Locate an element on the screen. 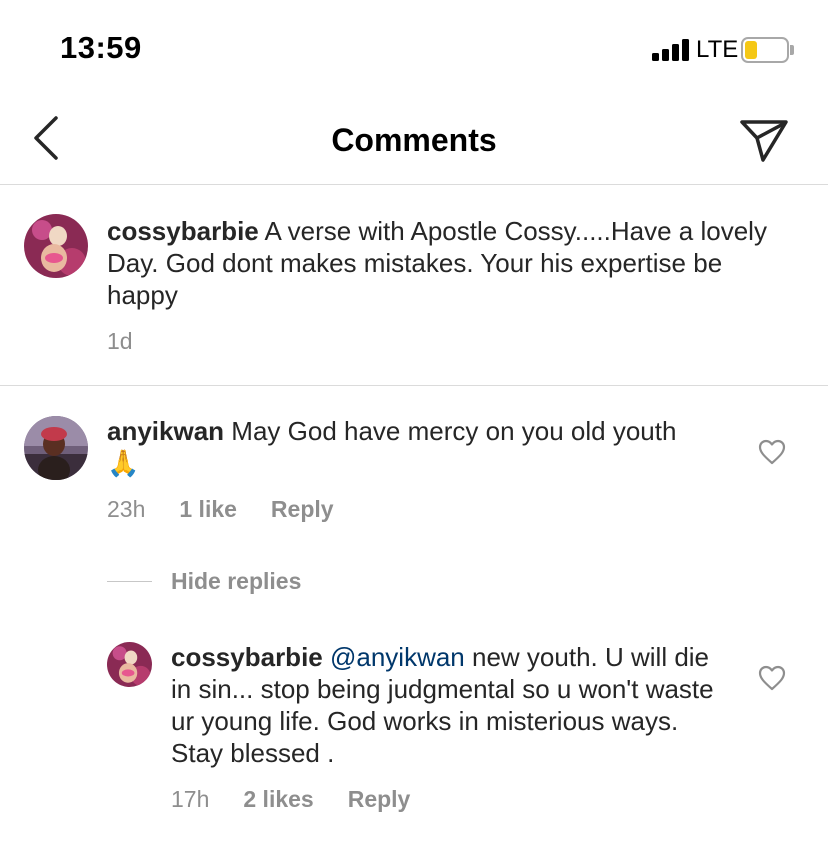 The image size is (828, 848). network-type: LTE is located at coordinates (717, 49).